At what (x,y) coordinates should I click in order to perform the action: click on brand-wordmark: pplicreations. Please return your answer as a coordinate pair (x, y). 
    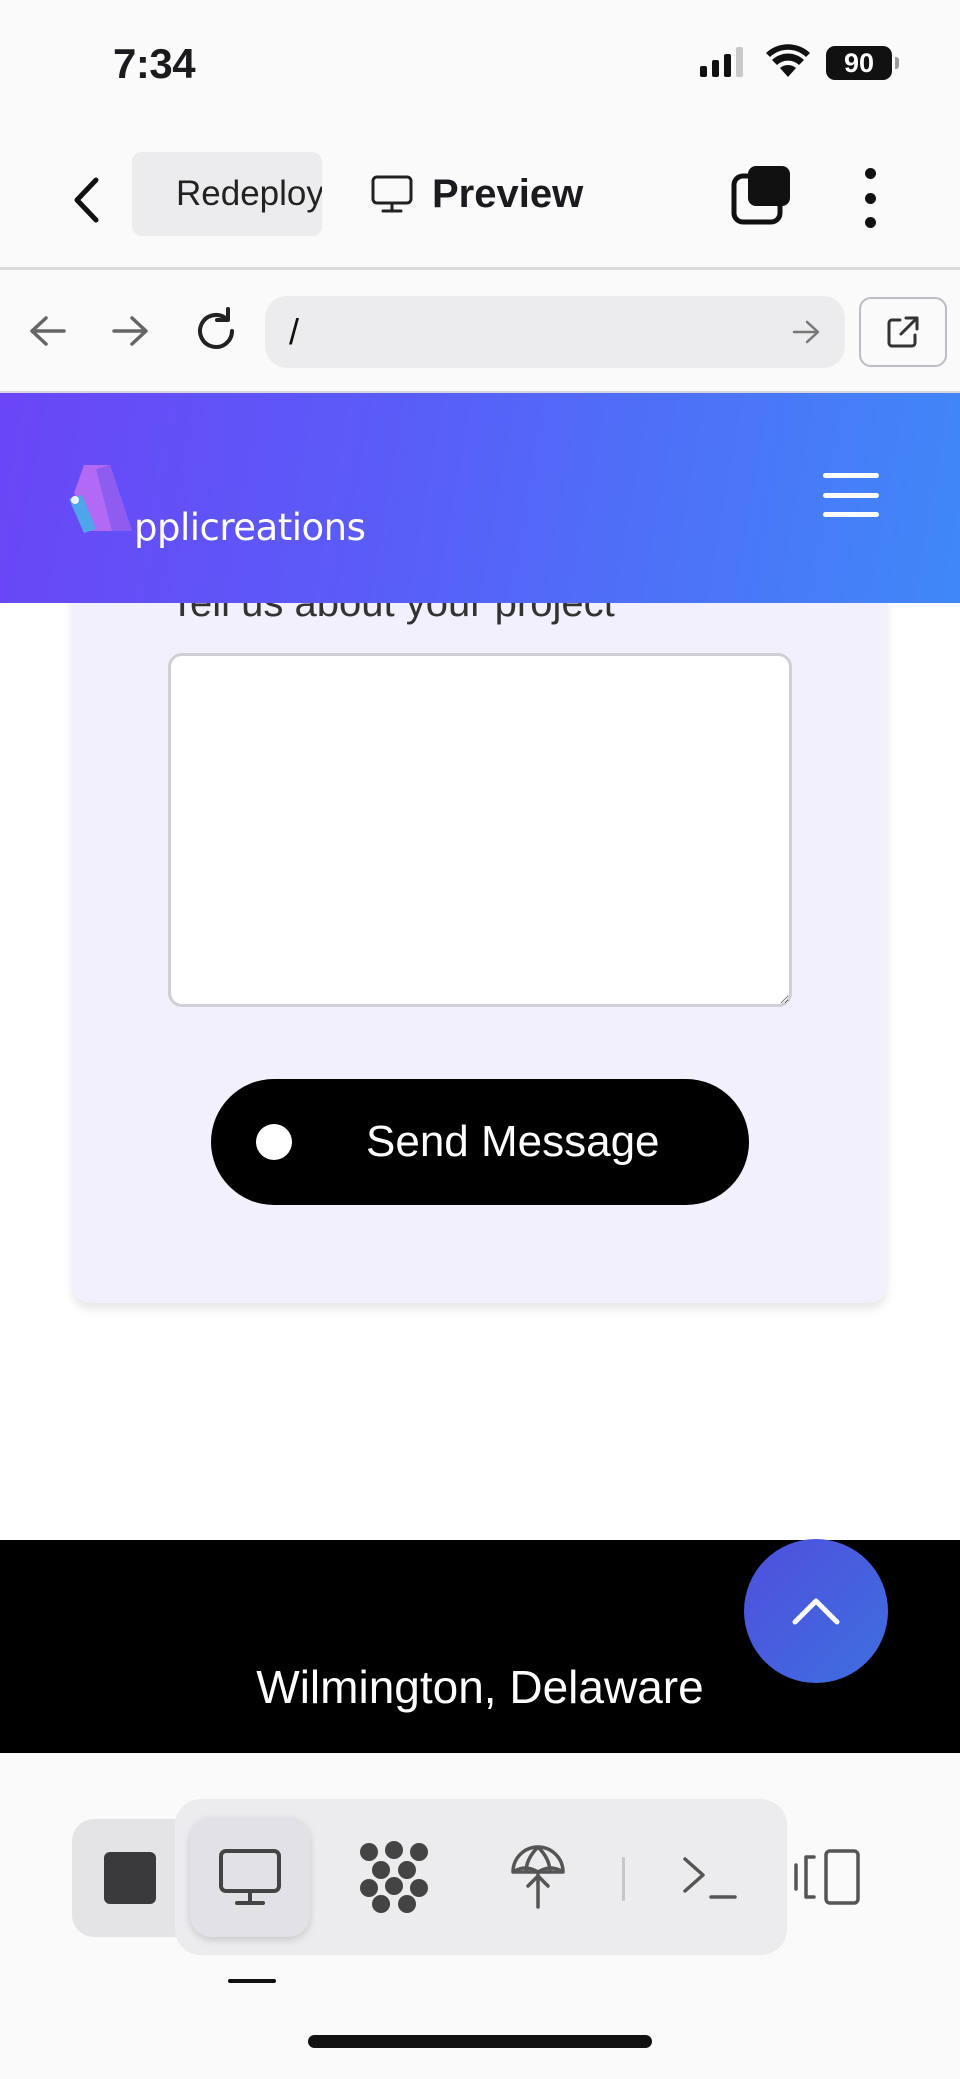
    Looking at the image, I should click on (250, 527).